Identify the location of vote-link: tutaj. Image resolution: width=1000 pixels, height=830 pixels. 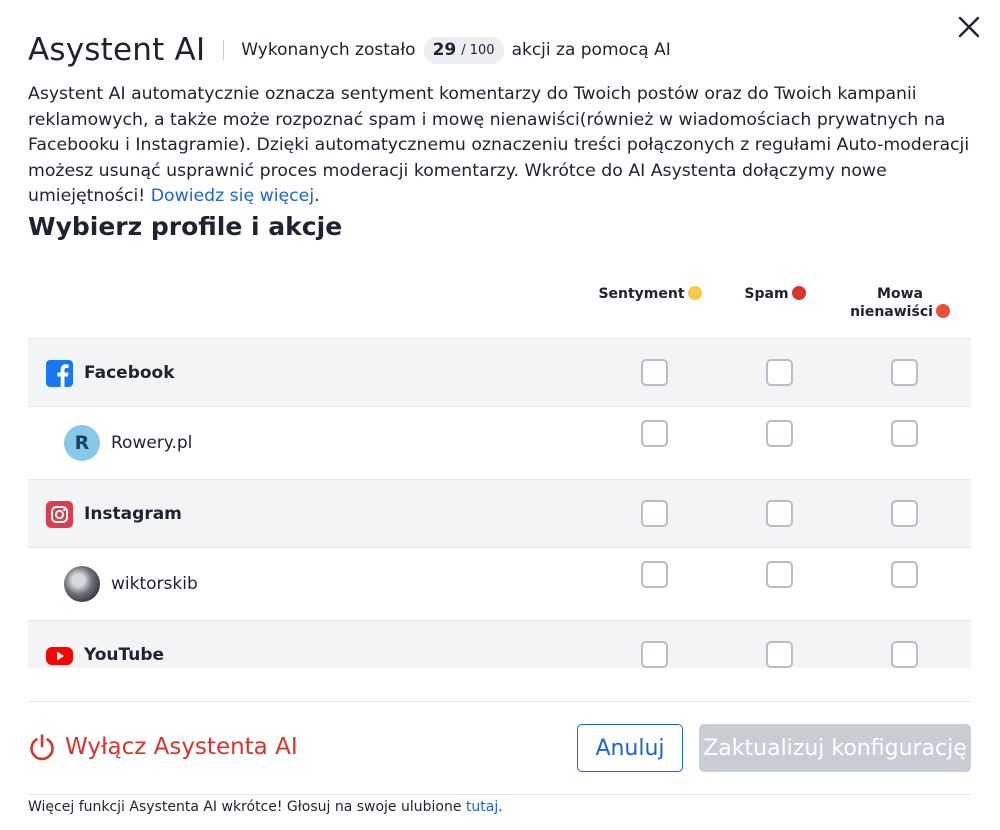
(482, 807).